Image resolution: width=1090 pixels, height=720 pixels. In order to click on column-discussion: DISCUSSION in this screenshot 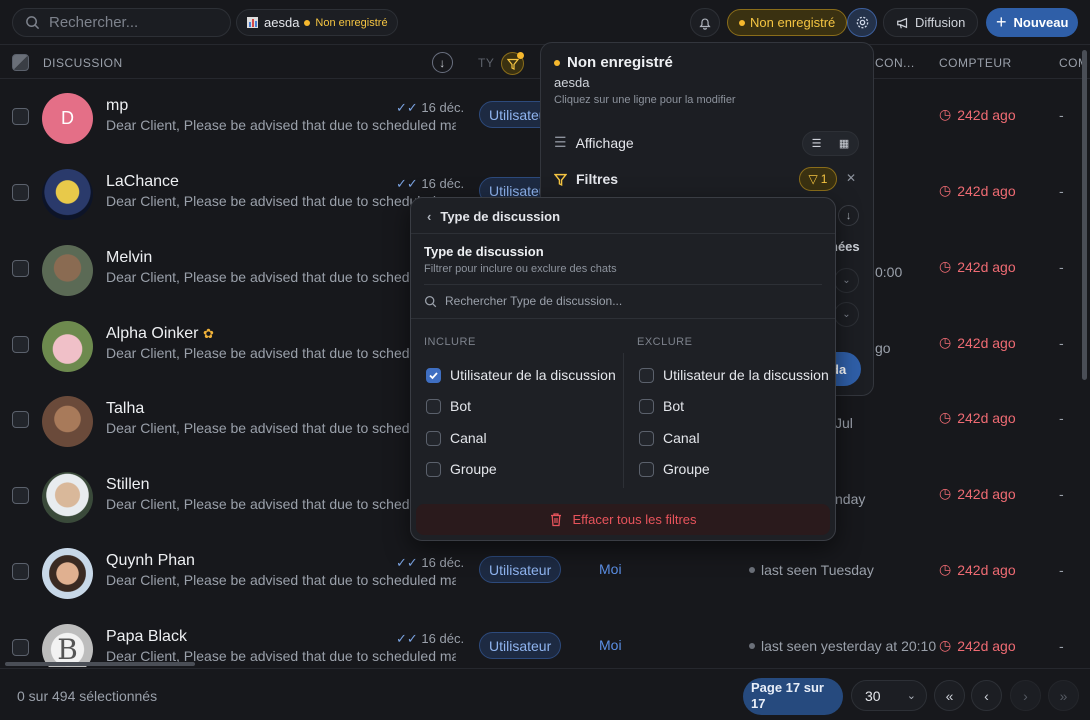, I will do `click(83, 63)`.